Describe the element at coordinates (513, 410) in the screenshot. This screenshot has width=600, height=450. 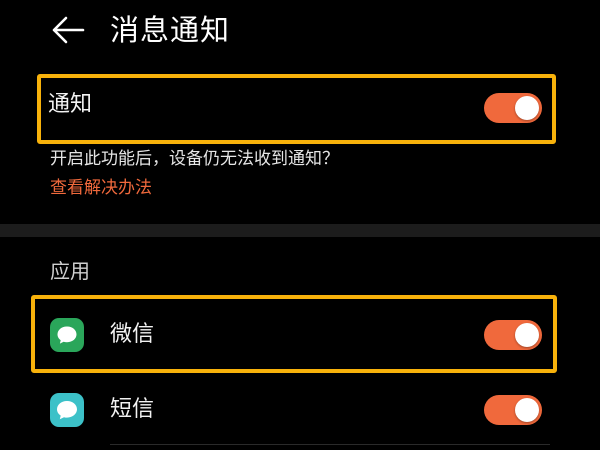
I see `sms-toggle` at that location.